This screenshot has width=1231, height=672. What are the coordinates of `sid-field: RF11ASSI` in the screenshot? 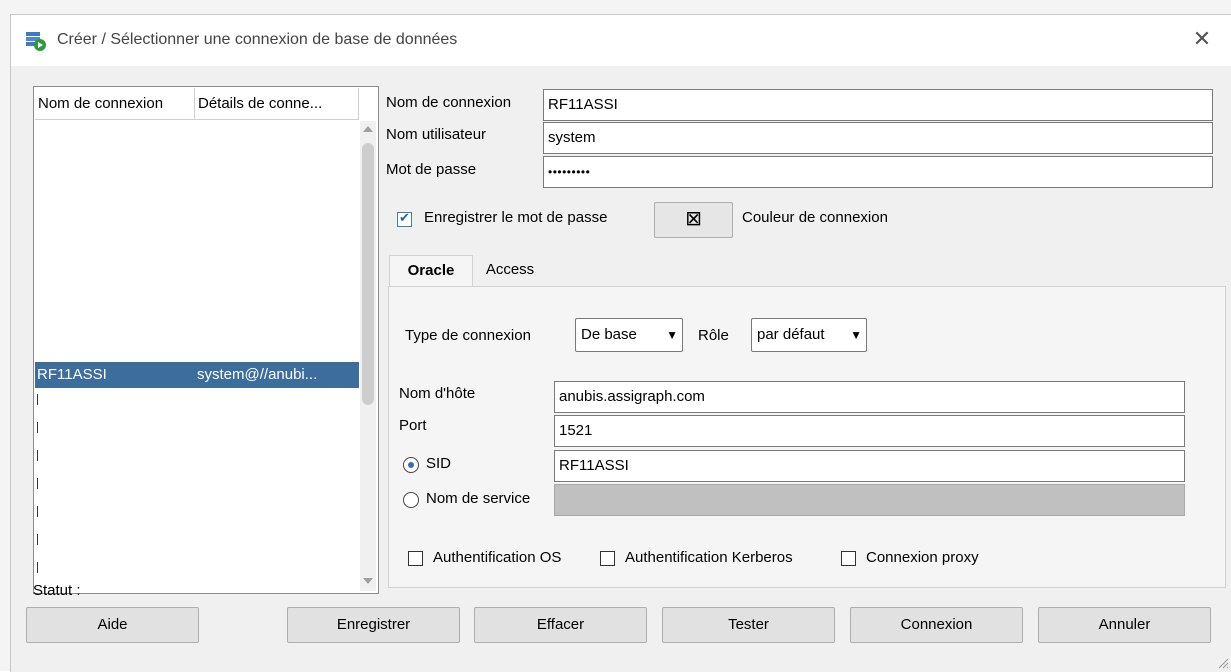 It's located at (869, 466).